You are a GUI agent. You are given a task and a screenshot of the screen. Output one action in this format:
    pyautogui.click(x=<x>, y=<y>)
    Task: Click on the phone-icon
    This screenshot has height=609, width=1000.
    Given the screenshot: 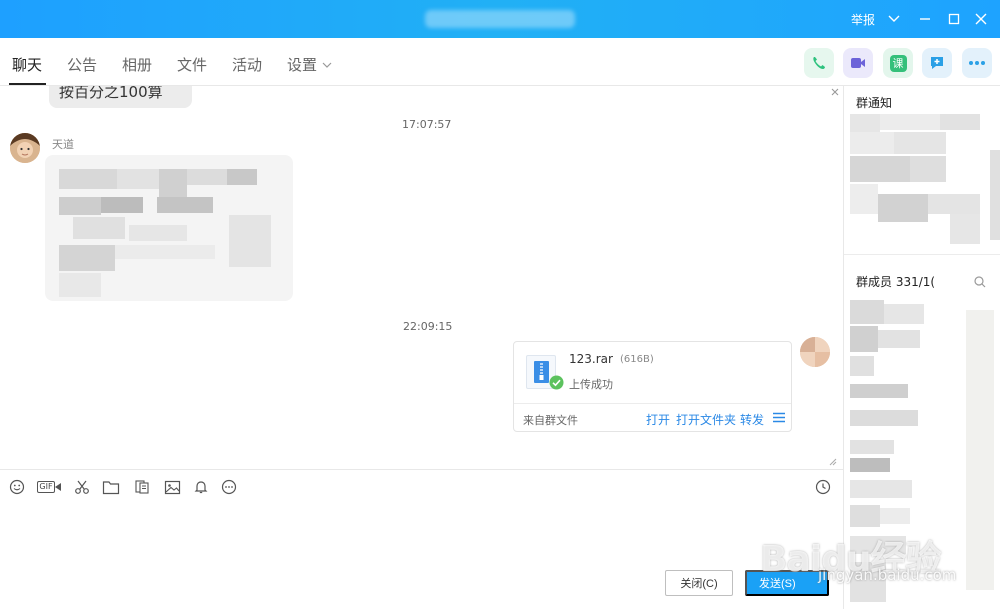 What is the action you would take?
    pyautogui.click(x=819, y=63)
    